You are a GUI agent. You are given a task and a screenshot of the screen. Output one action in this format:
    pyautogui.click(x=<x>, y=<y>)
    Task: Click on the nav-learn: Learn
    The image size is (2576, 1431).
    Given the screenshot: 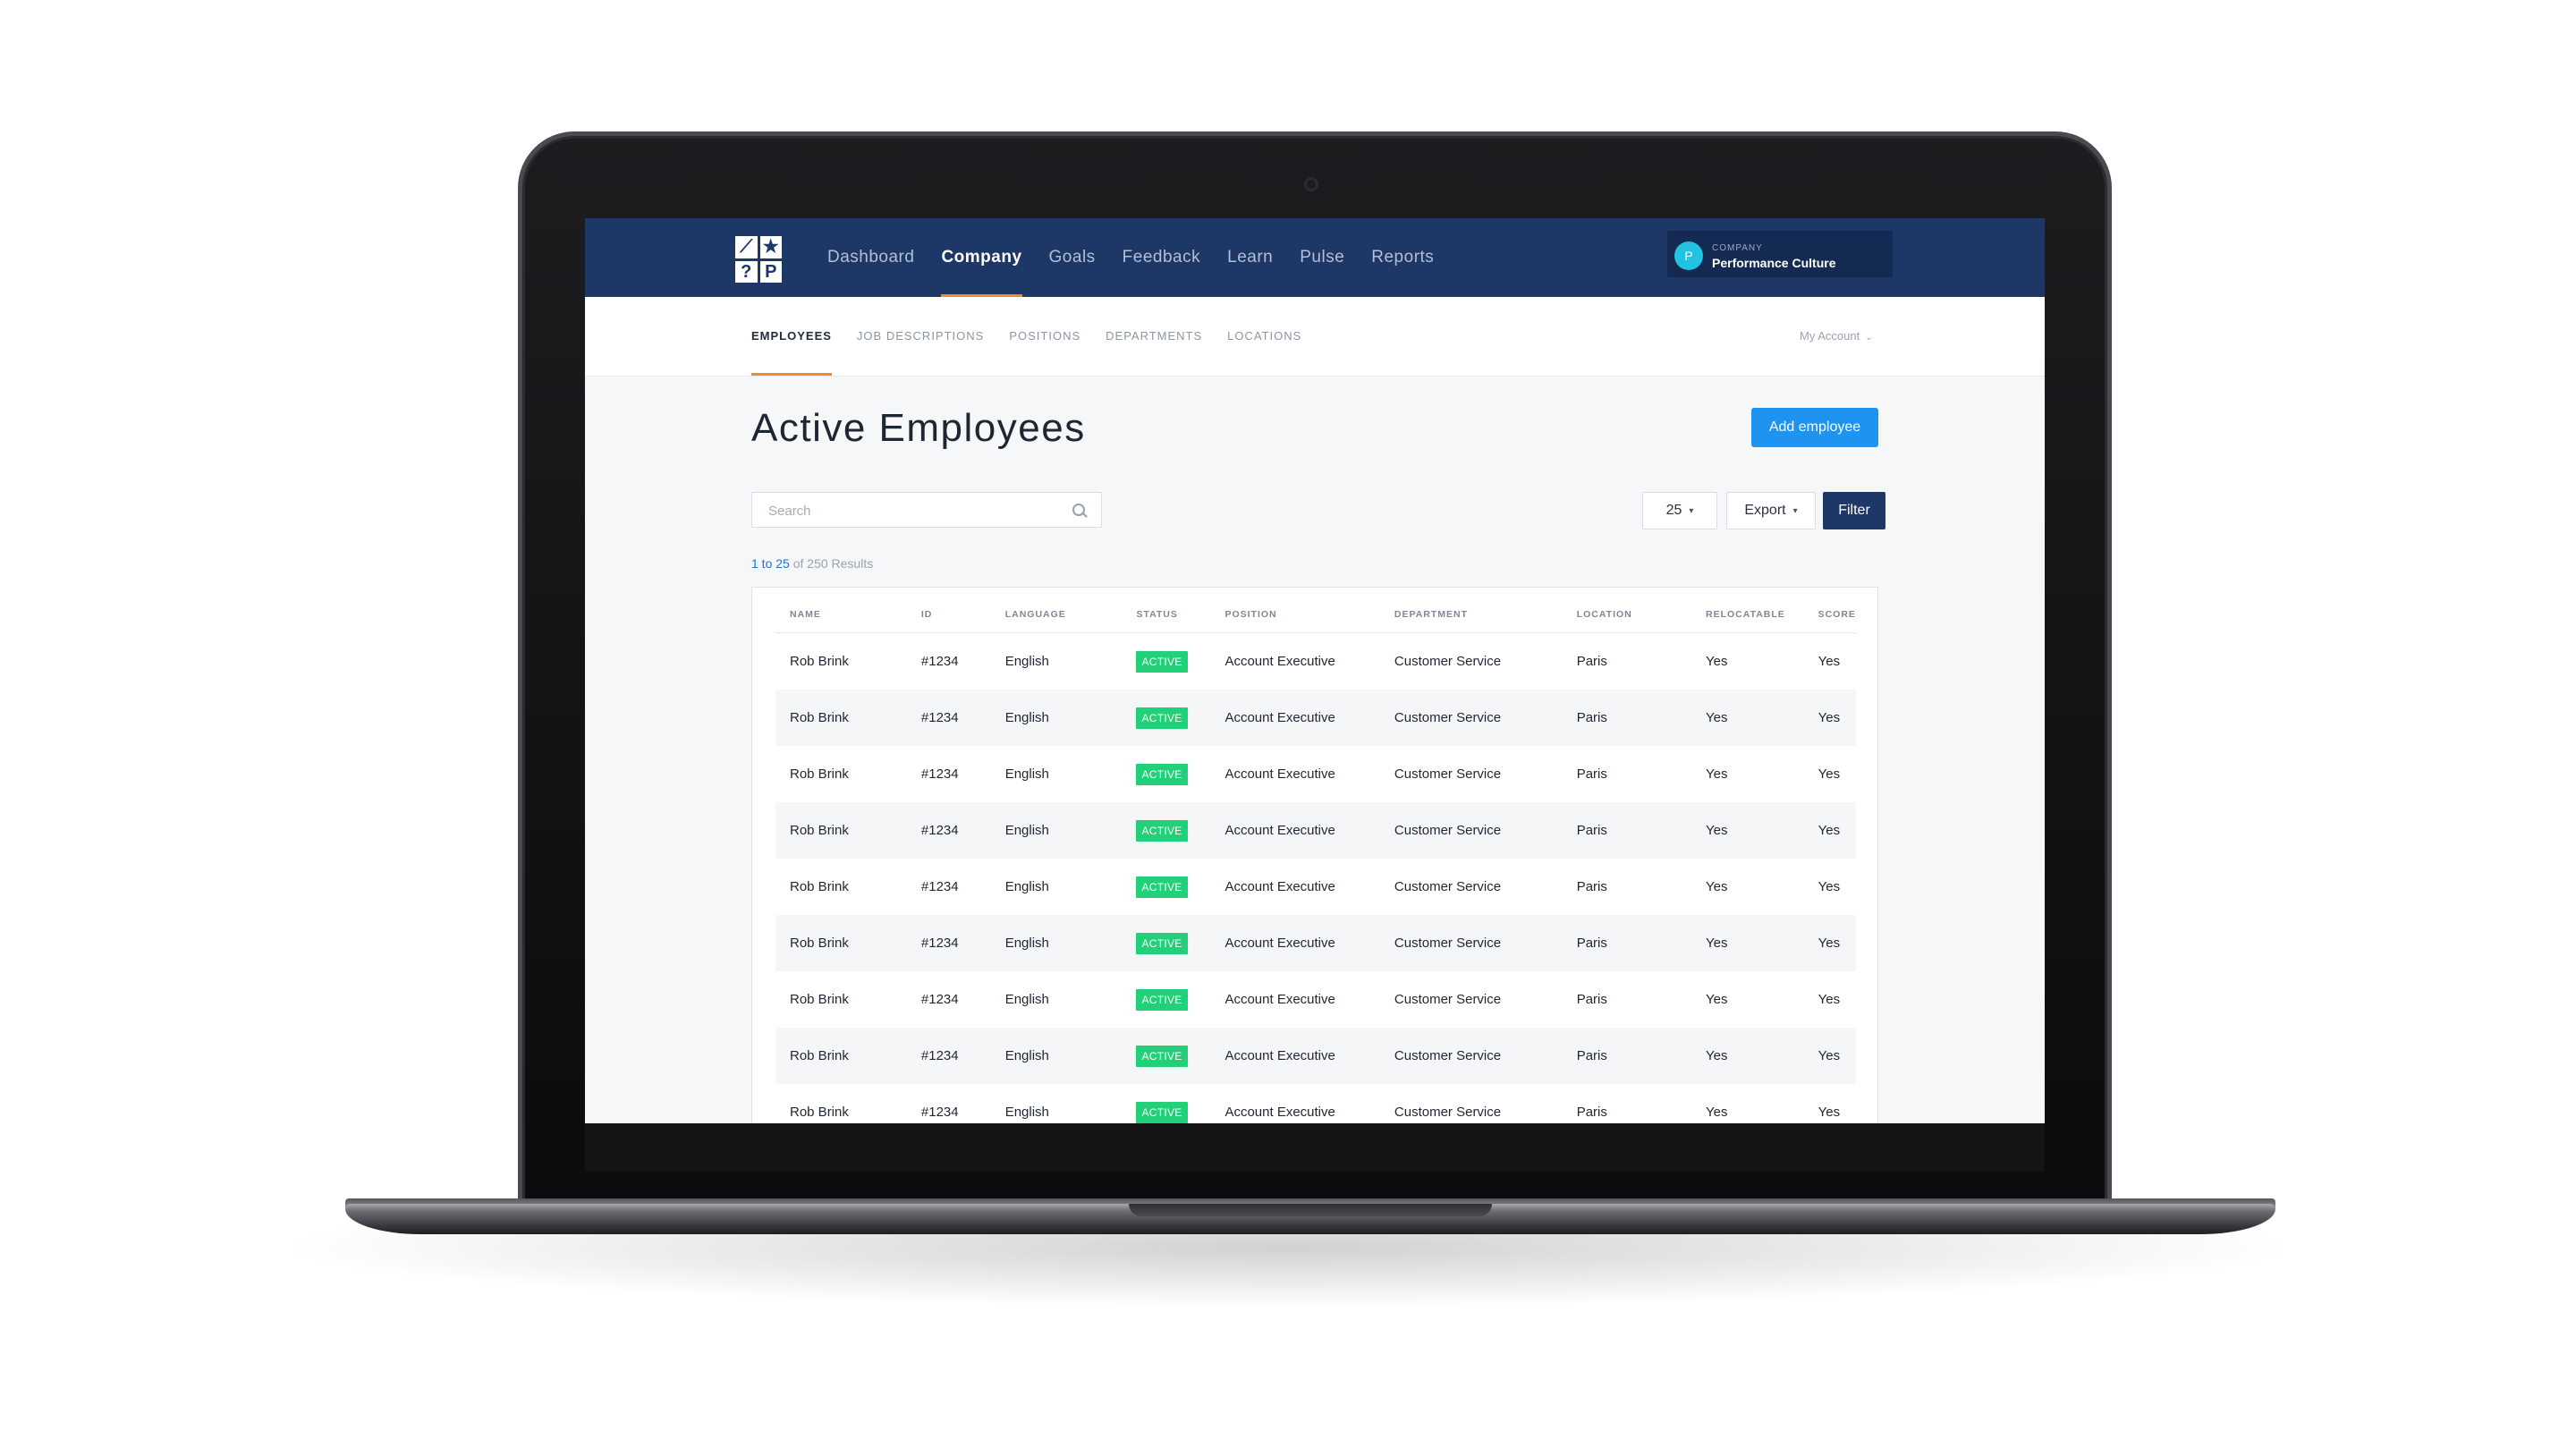 What is the action you would take?
    pyautogui.click(x=1250, y=258)
    